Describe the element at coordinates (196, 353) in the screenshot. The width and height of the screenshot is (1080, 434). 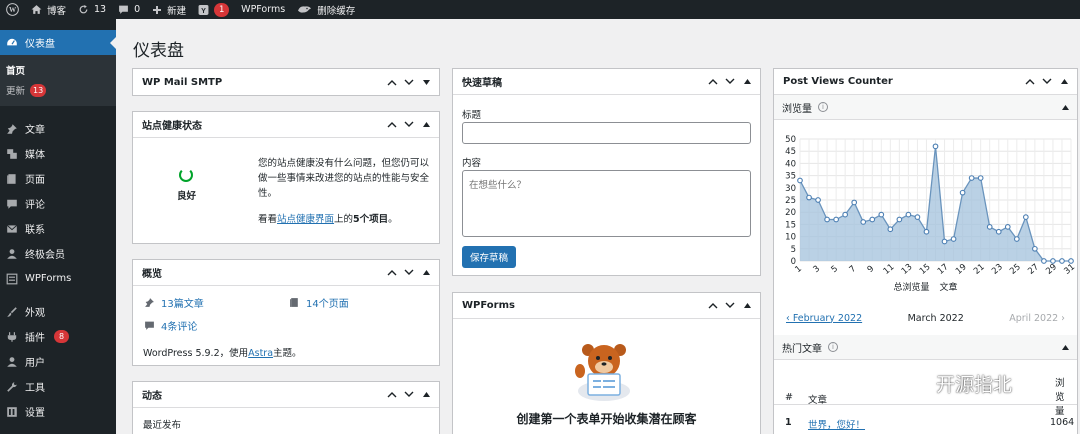
I see `wp-version-prefix: WordPress 5.9.2，使用` at that location.